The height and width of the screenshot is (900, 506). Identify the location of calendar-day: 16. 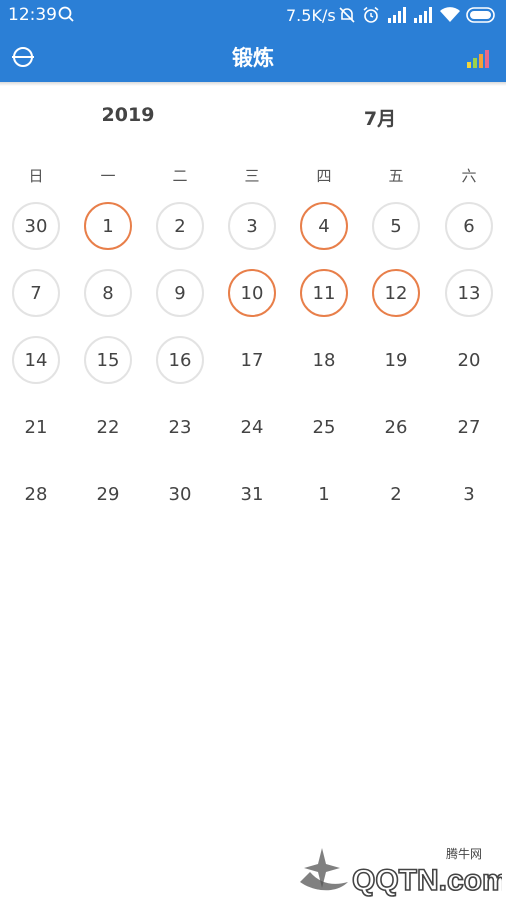
(180, 360).